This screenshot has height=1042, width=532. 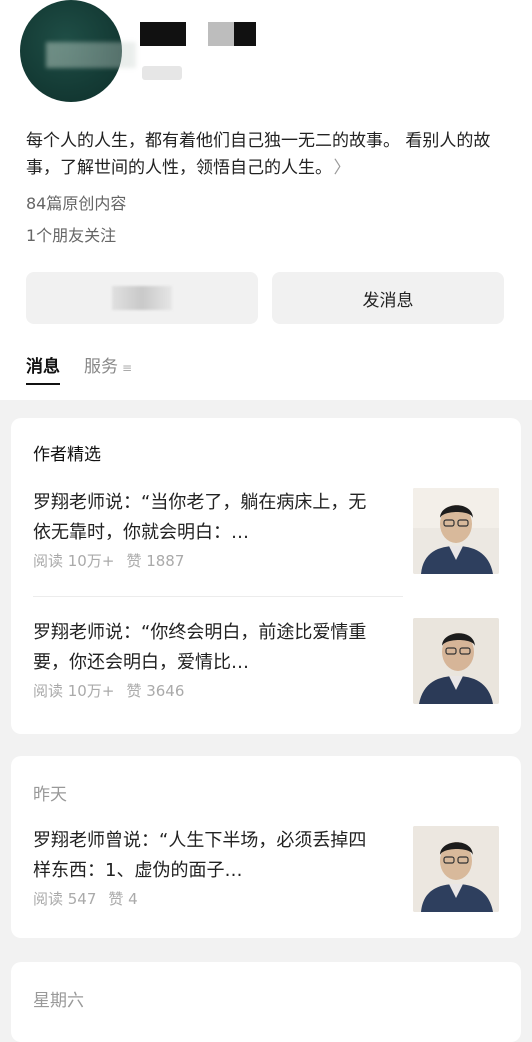 I want to click on date-group-card: 星期六, so click(x=266, y=1002).